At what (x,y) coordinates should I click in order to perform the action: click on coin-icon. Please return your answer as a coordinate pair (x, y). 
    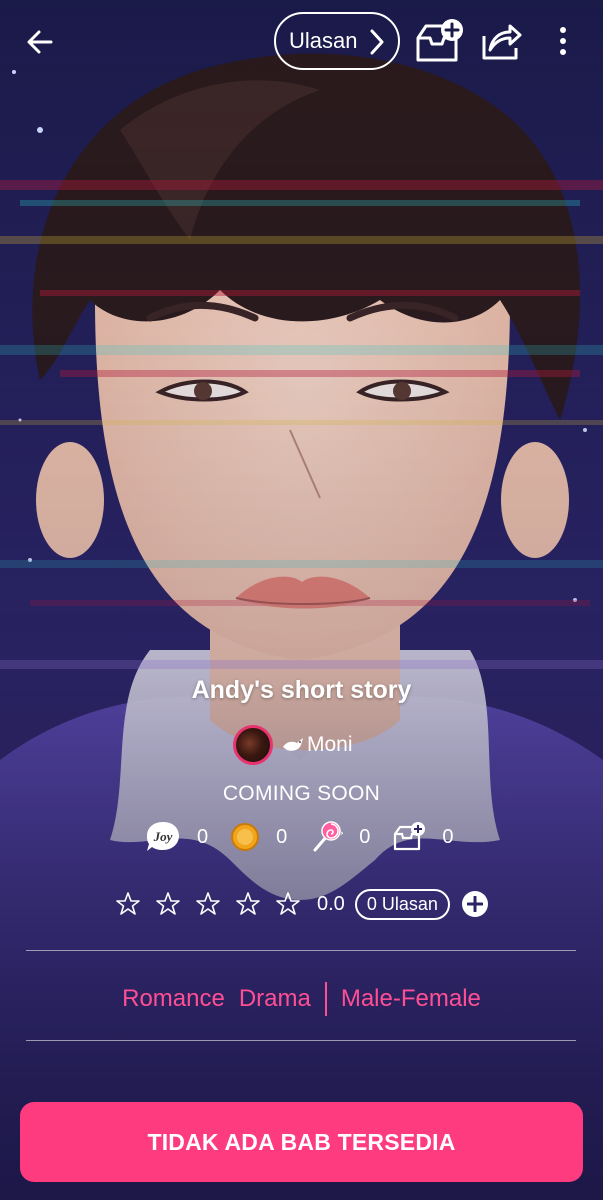
    Looking at the image, I should click on (245, 837).